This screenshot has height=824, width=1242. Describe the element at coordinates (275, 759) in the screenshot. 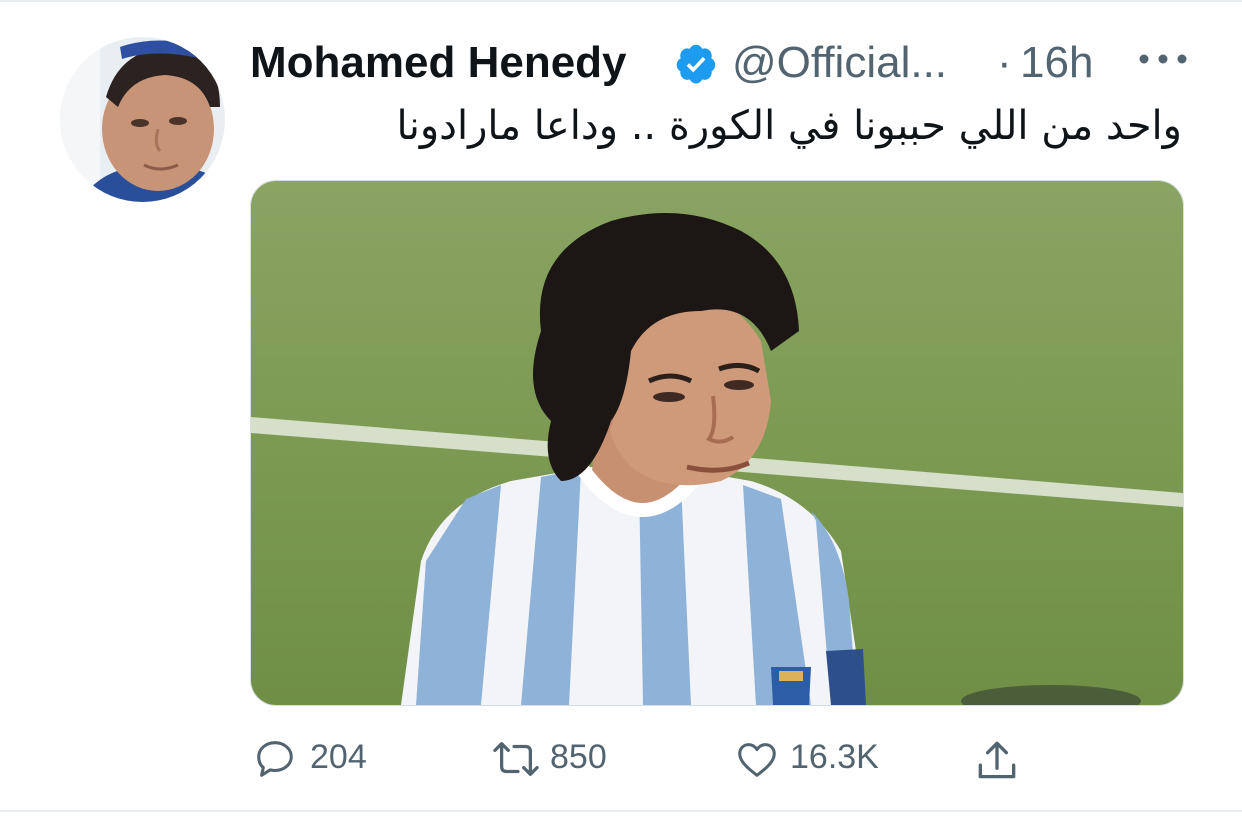

I see `reply-icon` at that location.